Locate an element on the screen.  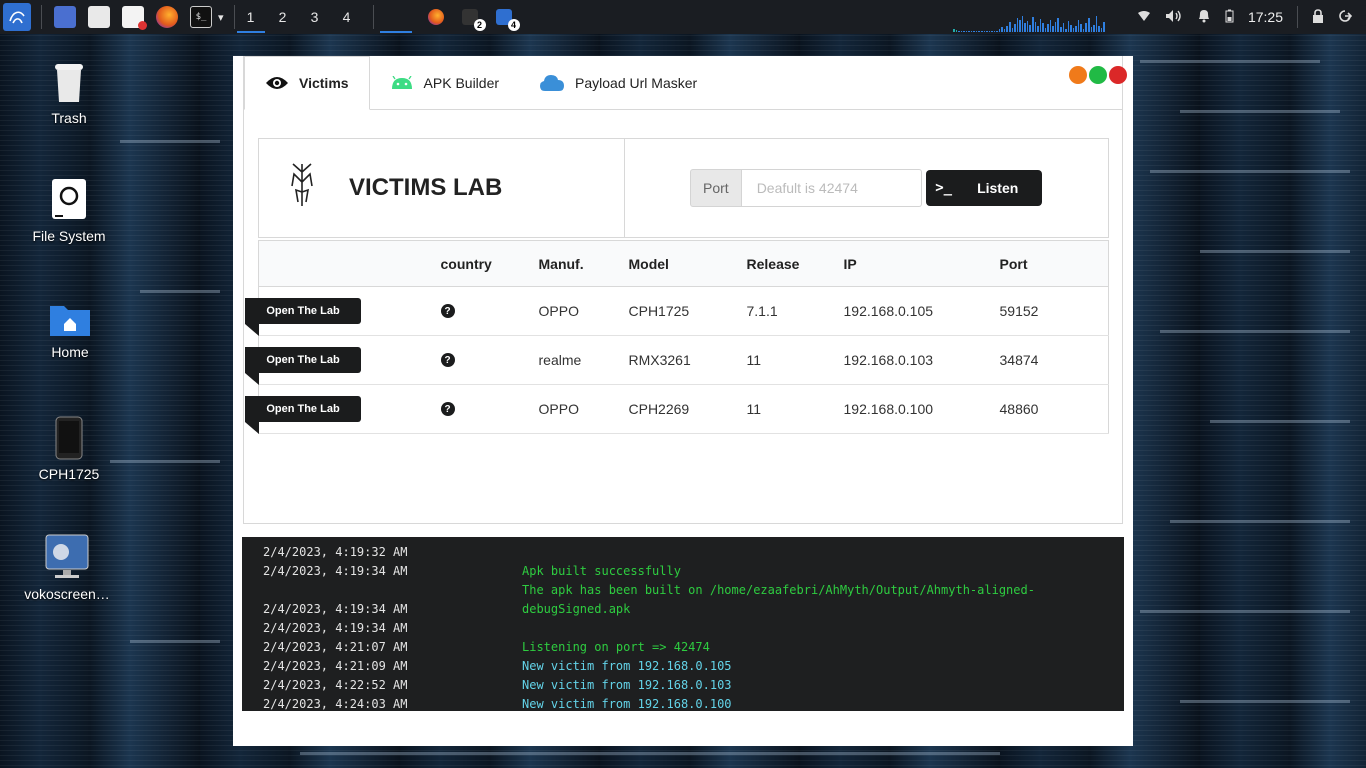
desktop-icon-label: CPH1725 is located at coordinates (69, 474).